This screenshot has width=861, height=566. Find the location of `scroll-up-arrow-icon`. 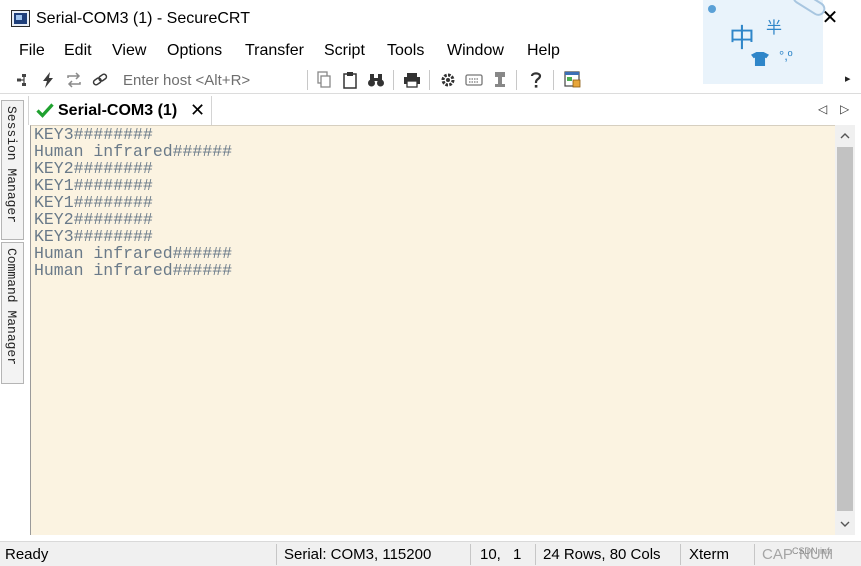

scroll-up-arrow-icon is located at coordinates (845, 136).